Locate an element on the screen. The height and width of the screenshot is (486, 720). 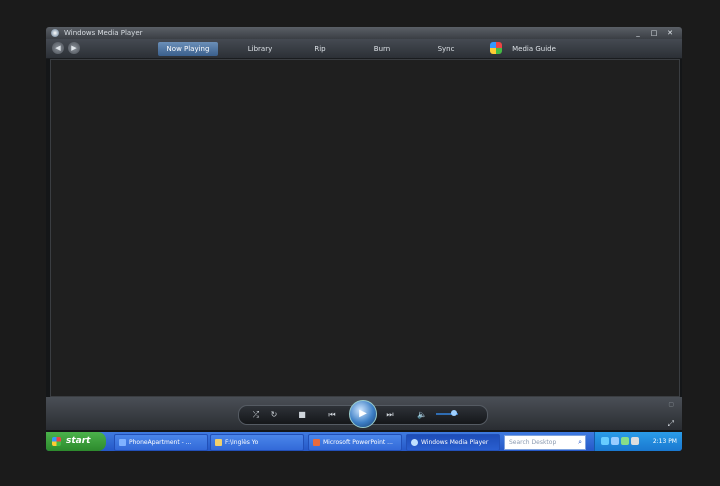
tab-now-playing: Now Playing is located at coordinates (188, 49).